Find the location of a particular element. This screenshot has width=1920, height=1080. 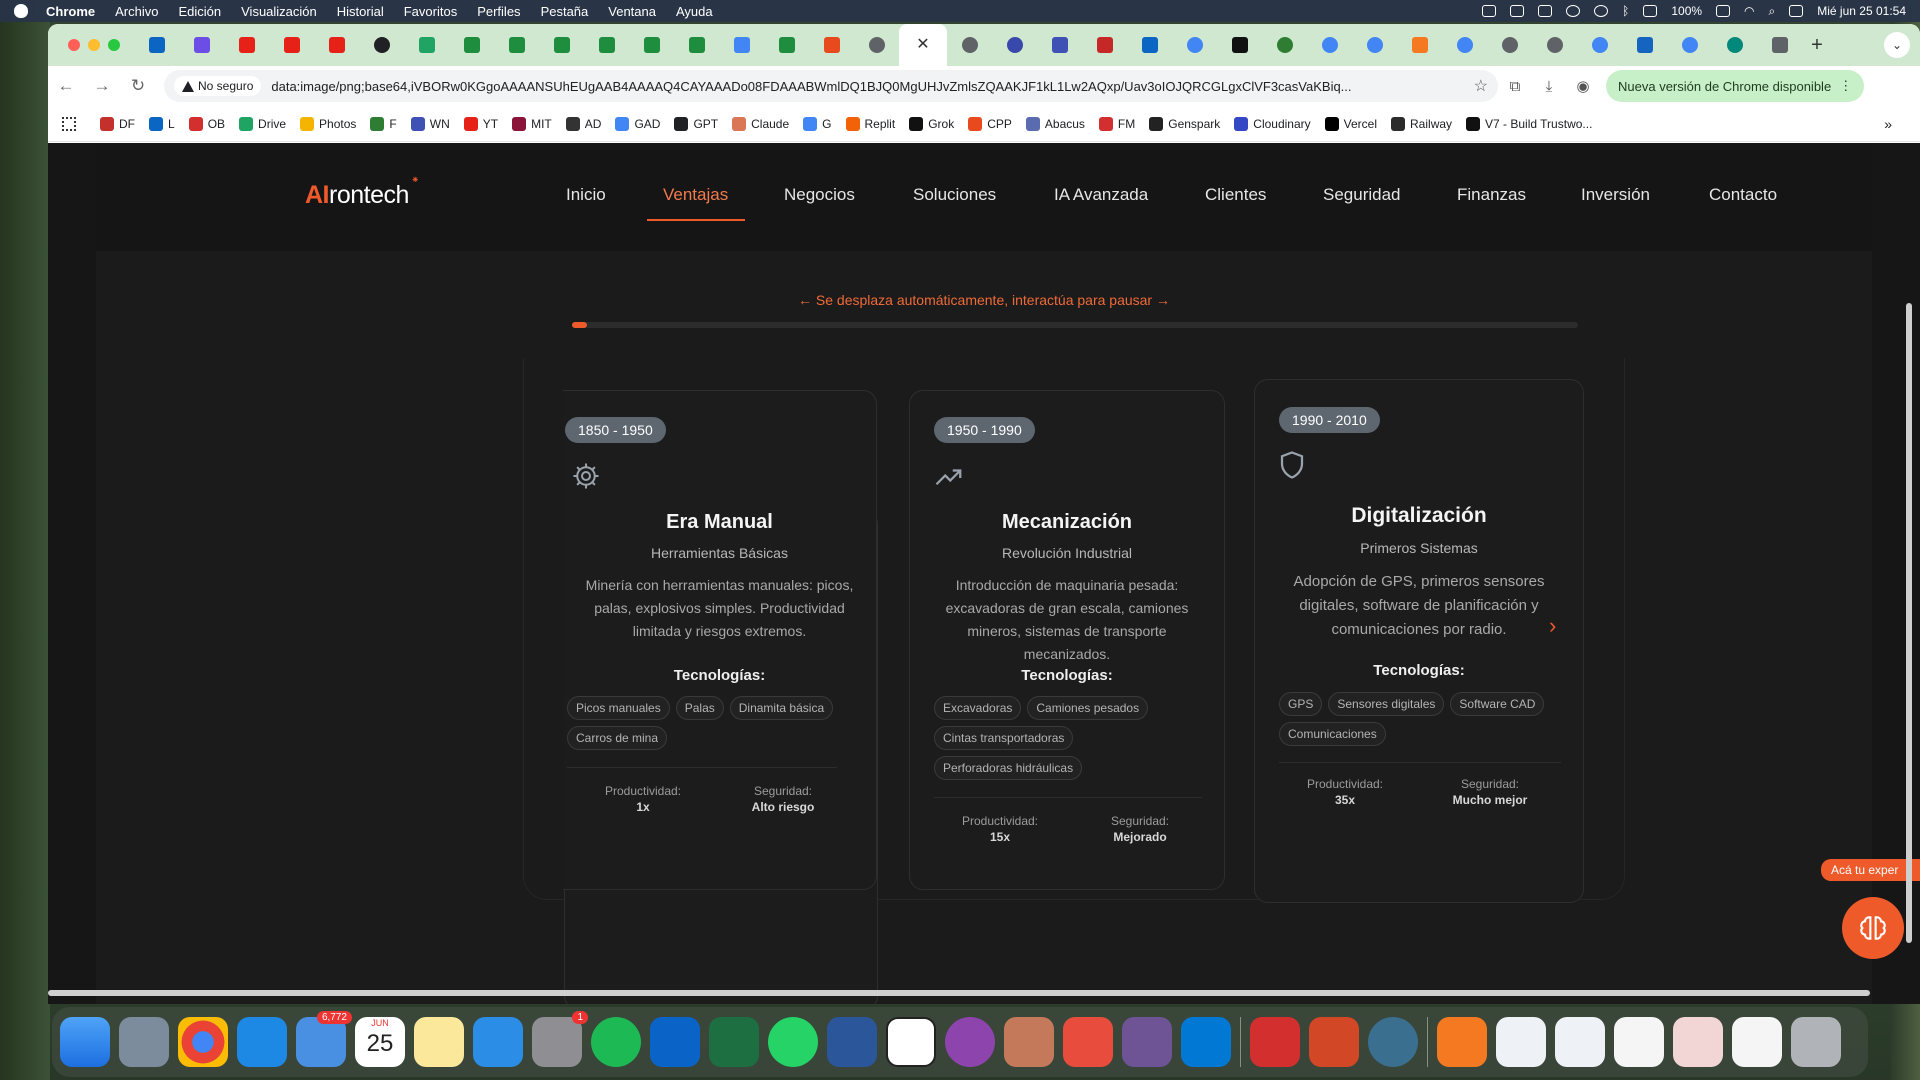

nav-finanzas: Finanzas is located at coordinates (1491, 195).